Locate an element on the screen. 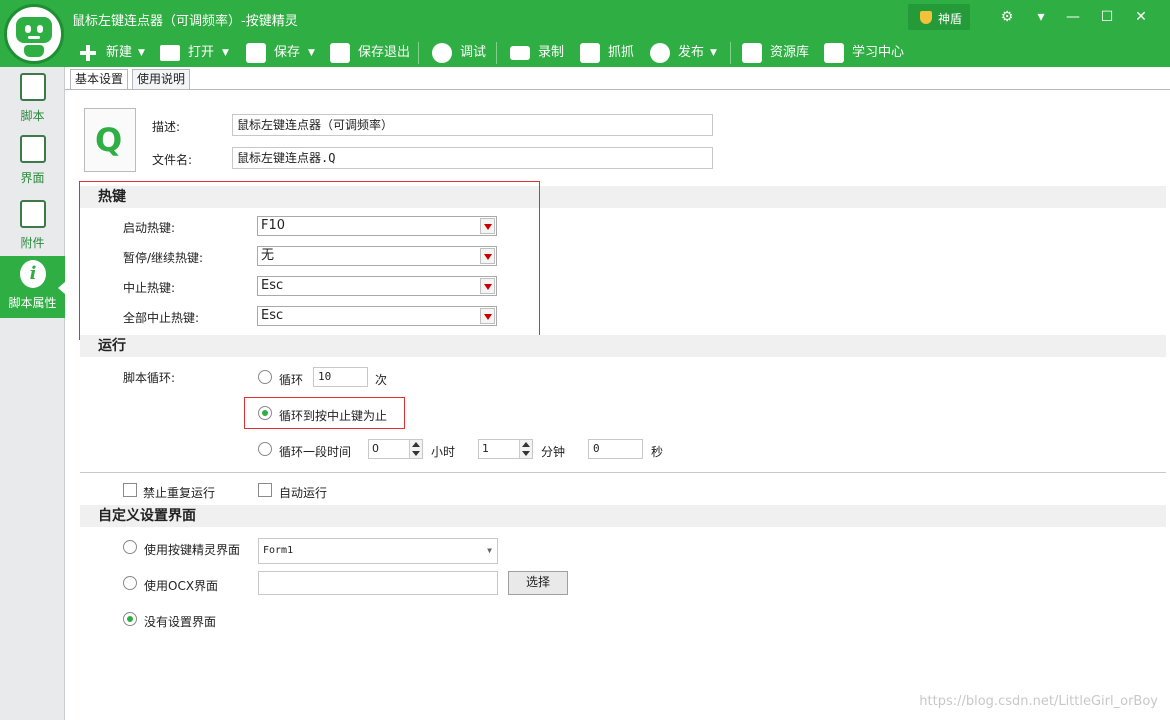  loop-count-input: 10 is located at coordinates (340, 377).